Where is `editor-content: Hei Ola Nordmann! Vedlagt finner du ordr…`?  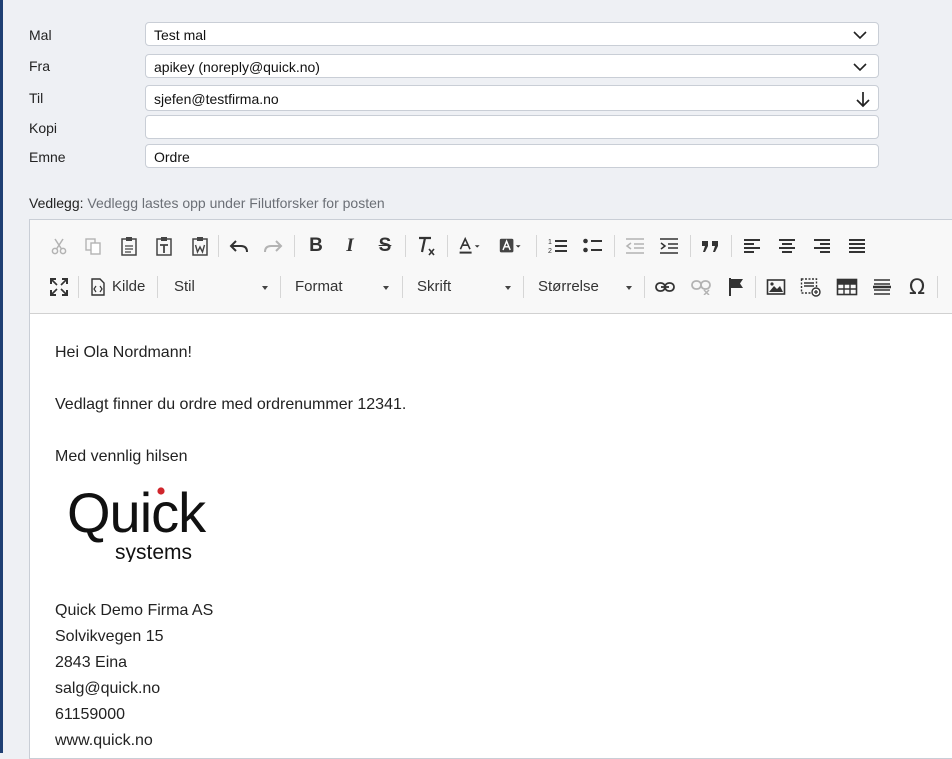 editor-content: Hei Ola Nordmann! Vedlagt finner du ordr… is located at coordinates (230, 405).